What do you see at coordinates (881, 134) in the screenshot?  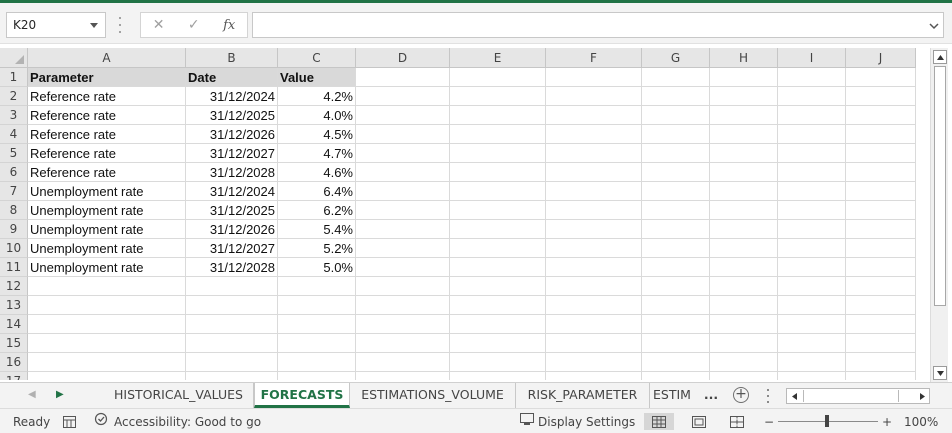 I see `cell-j4` at bounding box center [881, 134].